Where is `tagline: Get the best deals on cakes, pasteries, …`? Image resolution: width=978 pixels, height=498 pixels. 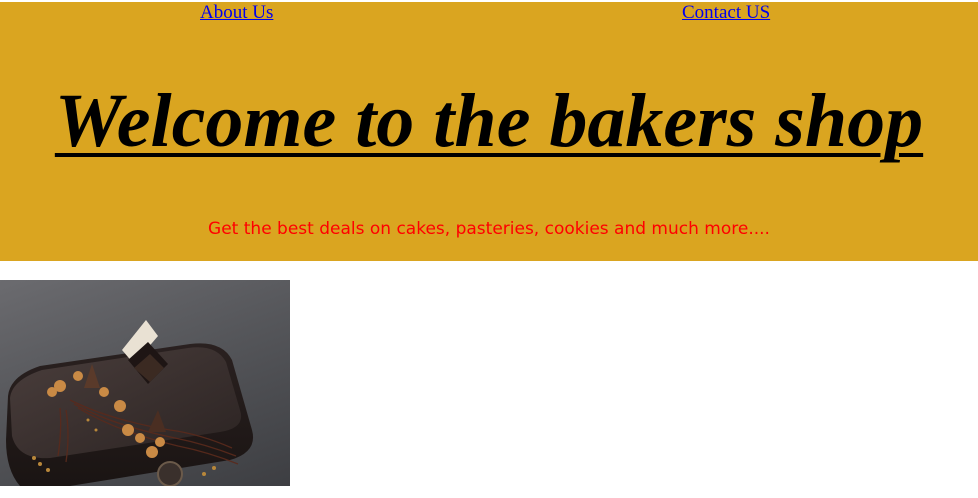 tagline: Get the best deals on cakes, pasteries, … is located at coordinates (489, 229).